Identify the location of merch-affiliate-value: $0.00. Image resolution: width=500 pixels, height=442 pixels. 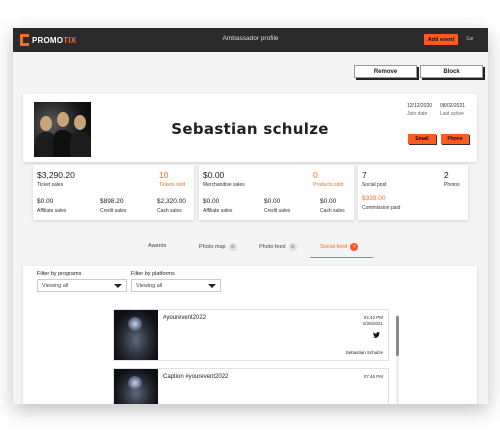
(211, 201).